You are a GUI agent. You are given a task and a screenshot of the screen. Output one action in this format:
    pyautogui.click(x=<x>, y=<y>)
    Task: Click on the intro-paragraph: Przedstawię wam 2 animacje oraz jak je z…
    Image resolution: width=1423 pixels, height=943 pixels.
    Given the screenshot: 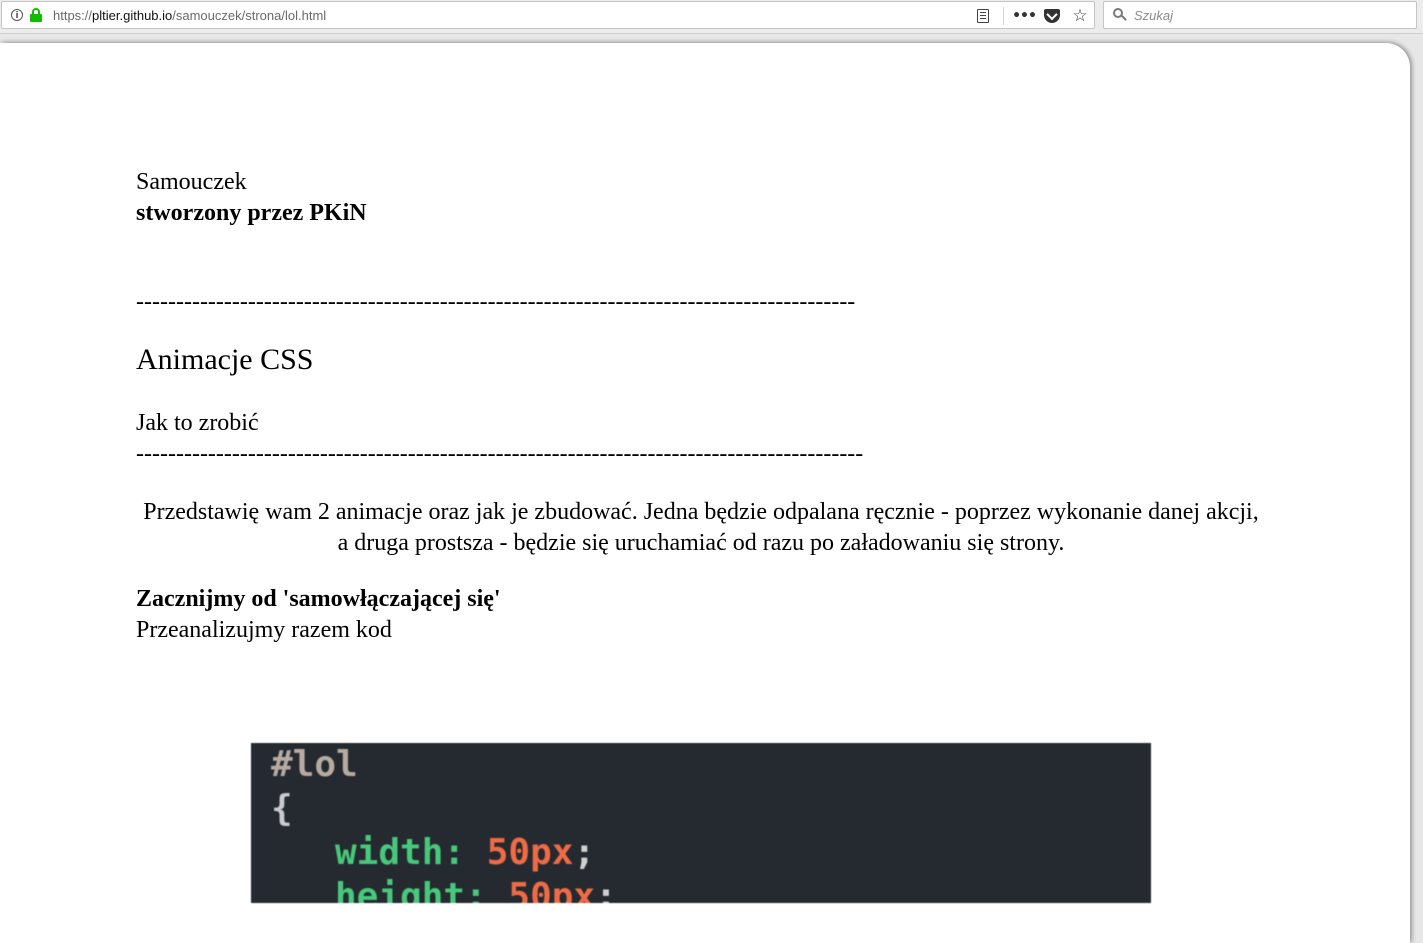 What is the action you would take?
    pyautogui.click(x=701, y=527)
    